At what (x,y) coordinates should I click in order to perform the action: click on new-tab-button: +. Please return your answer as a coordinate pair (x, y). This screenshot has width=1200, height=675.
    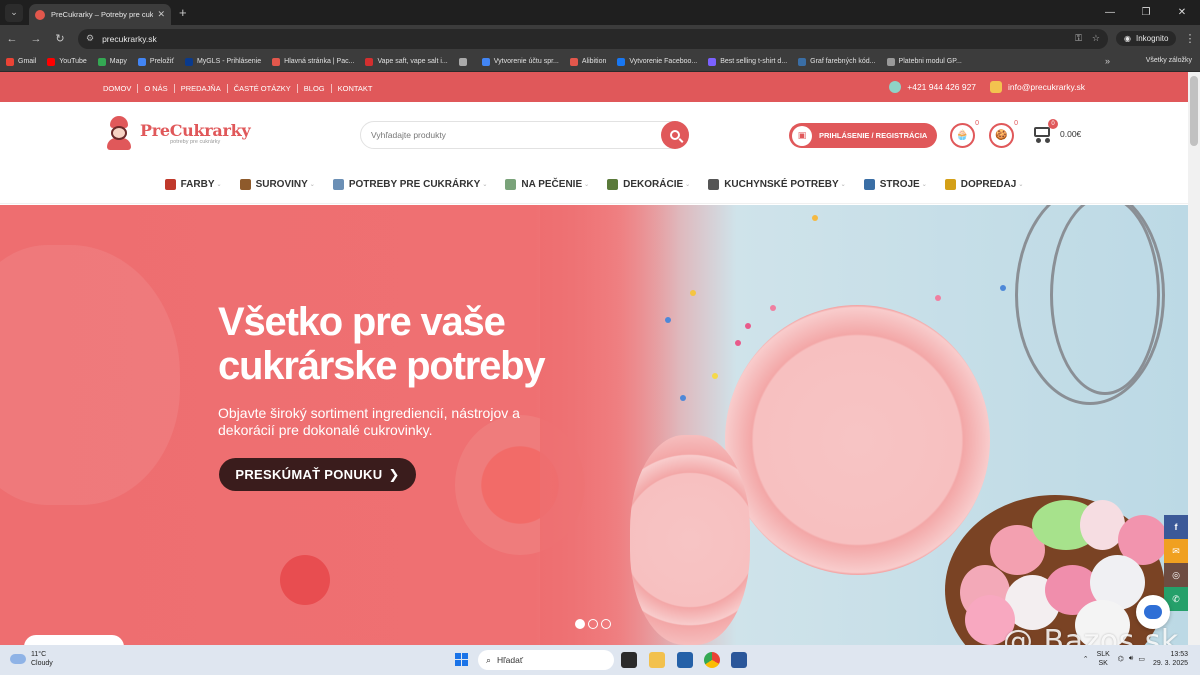
    Looking at the image, I should click on (183, 12).